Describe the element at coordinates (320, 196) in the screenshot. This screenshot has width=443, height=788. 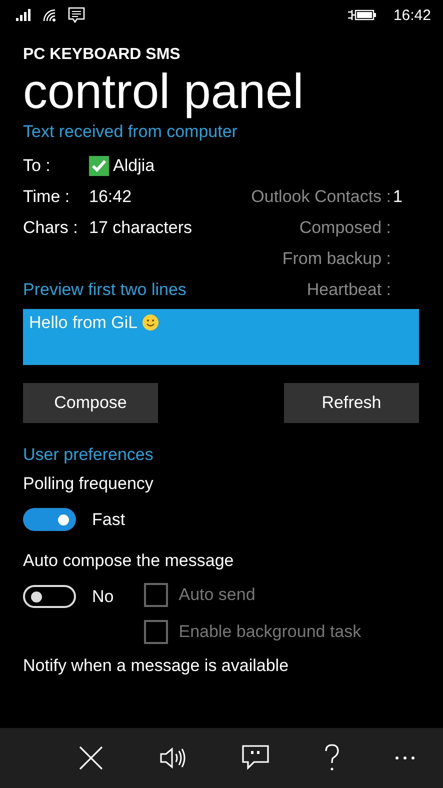
I see `stat-label: Outlook Contacts :` at that location.